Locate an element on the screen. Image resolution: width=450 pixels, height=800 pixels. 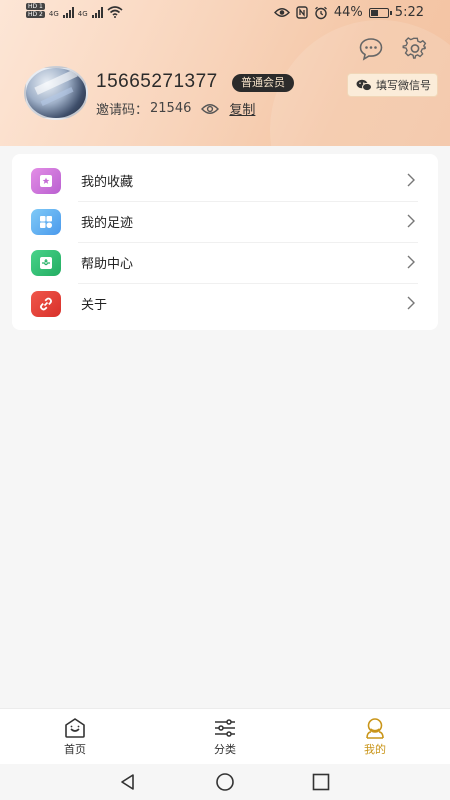
tab-mine: 我的 is located at coordinates (375, 737).